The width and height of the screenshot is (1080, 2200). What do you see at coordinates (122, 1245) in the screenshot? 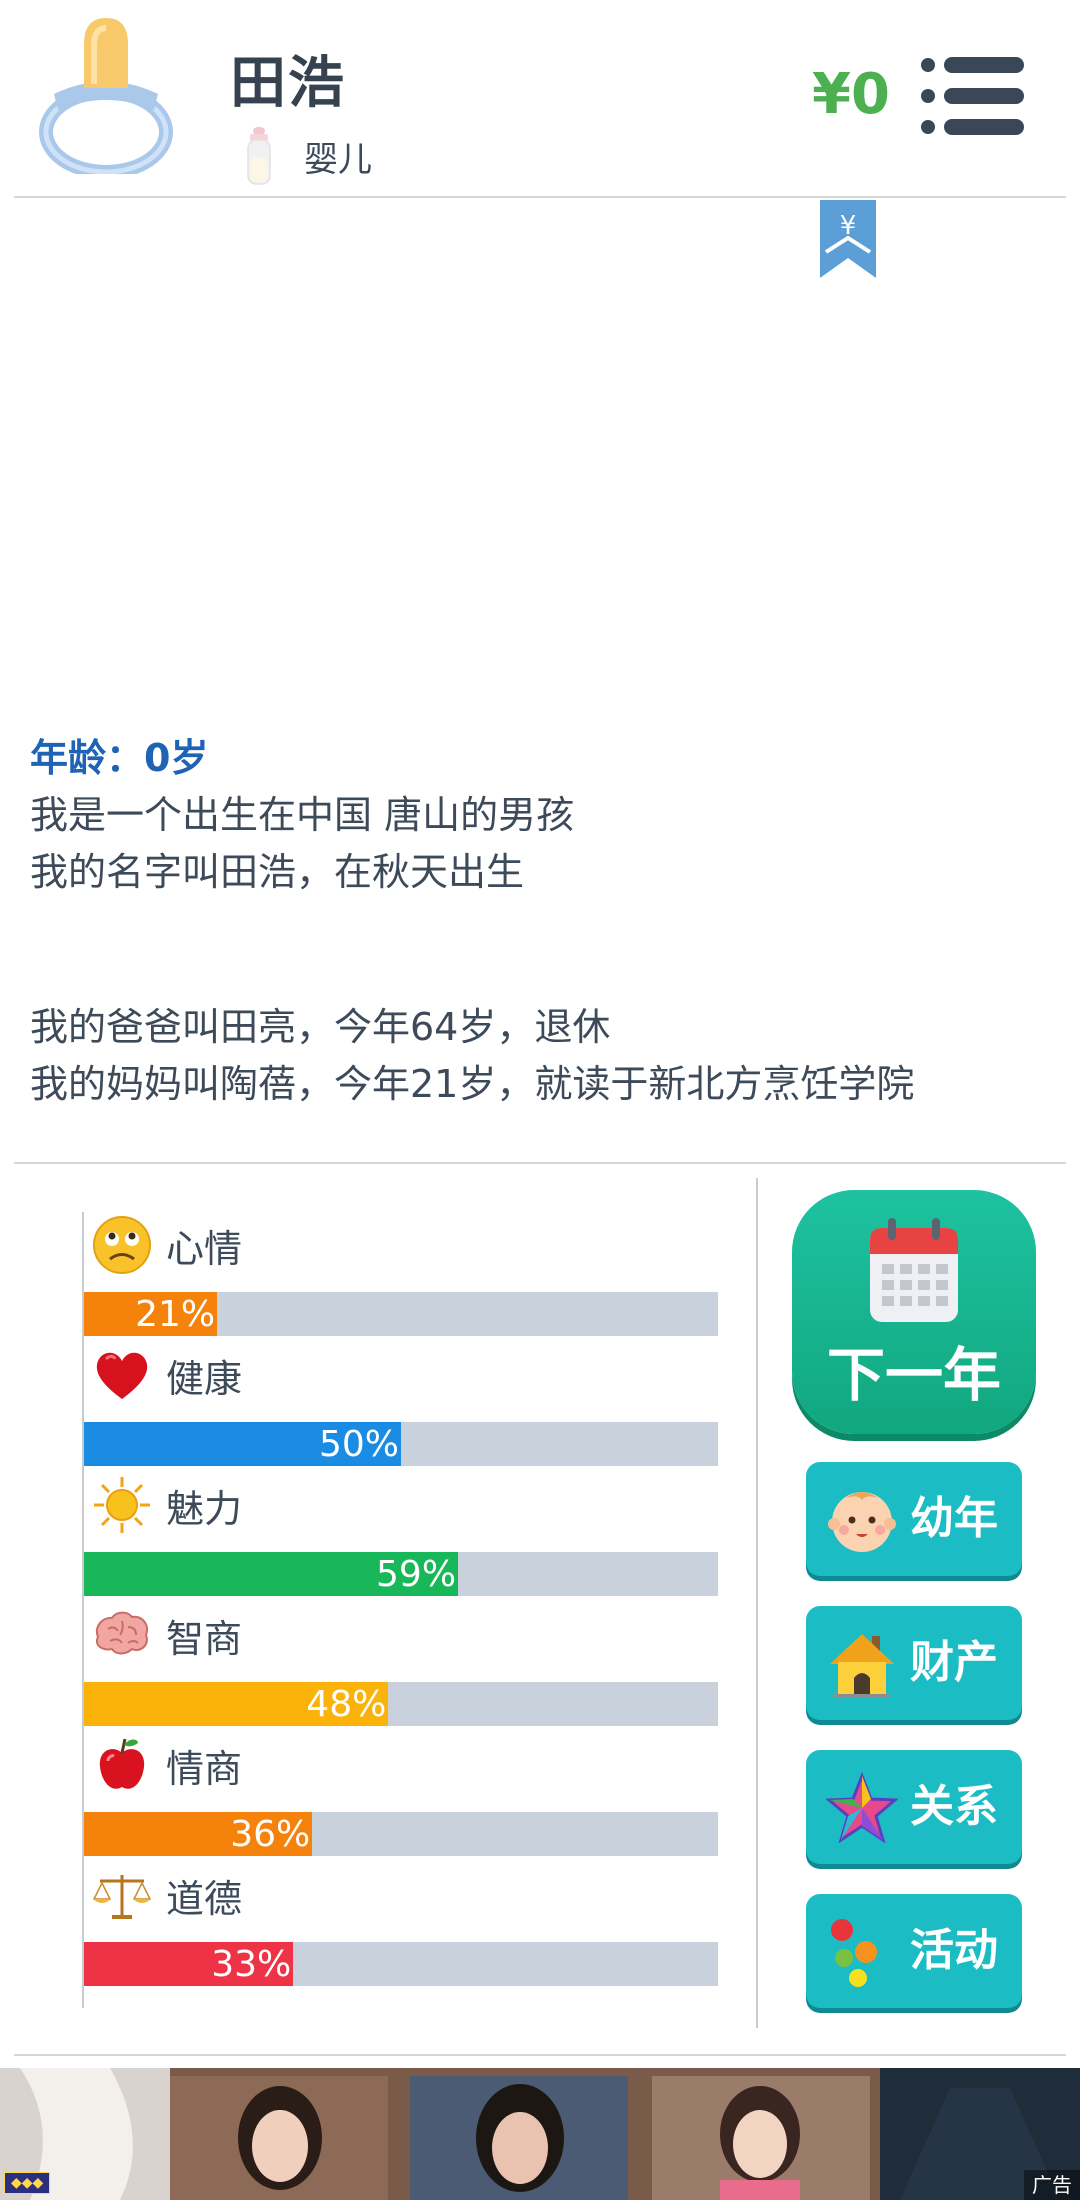
I see `sad-face-icon` at bounding box center [122, 1245].